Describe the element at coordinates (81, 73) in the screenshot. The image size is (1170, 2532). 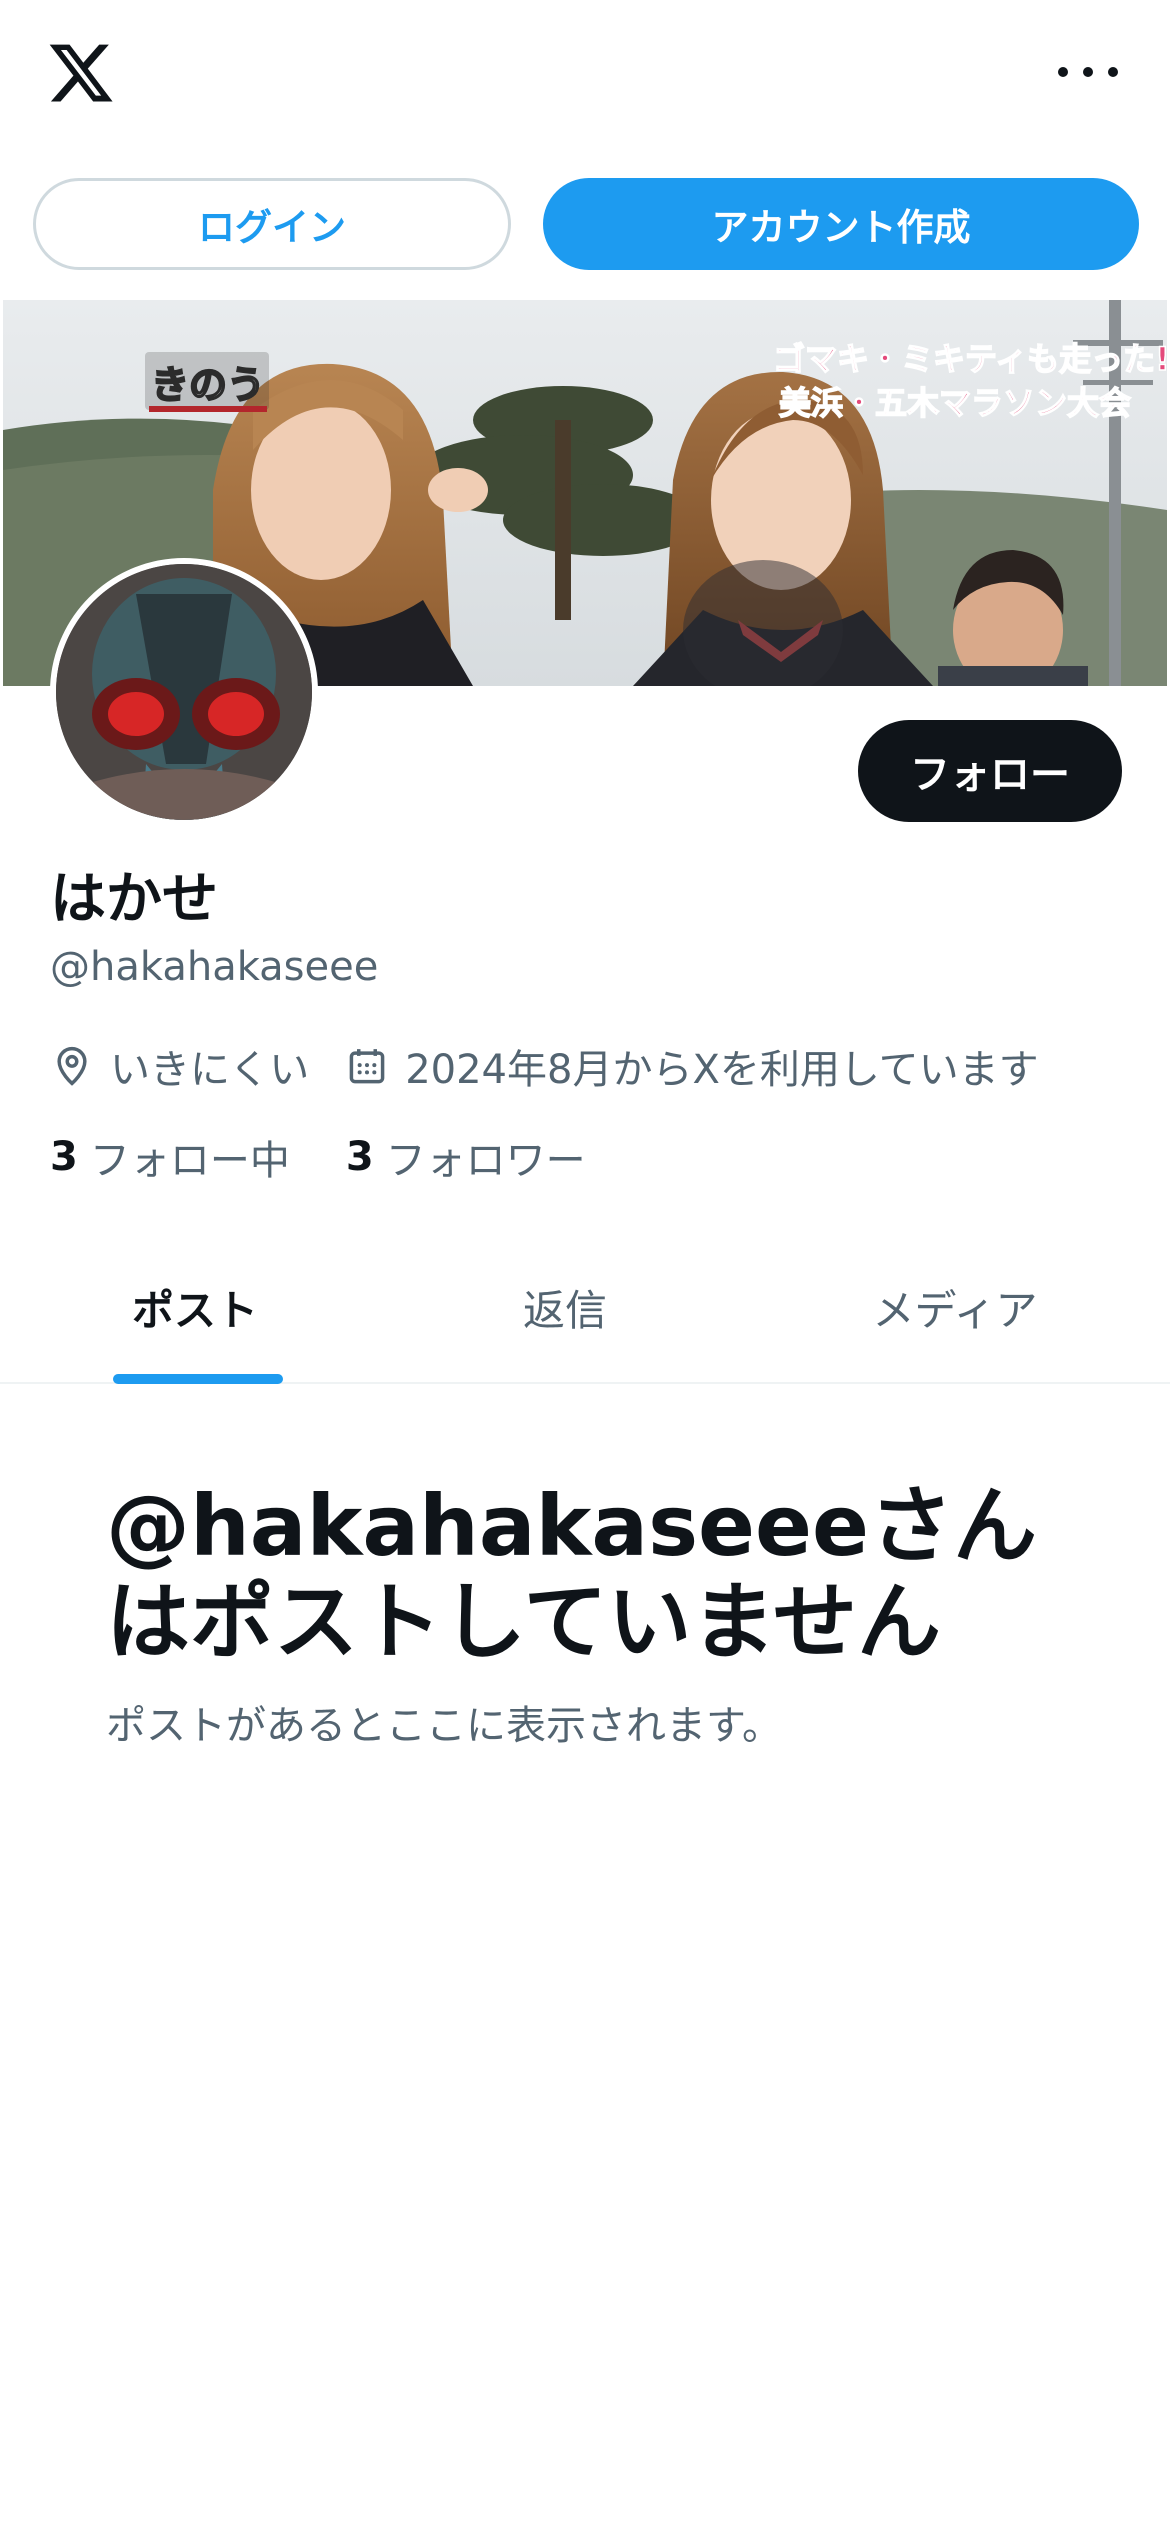
I see `x-logo-icon` at that location.